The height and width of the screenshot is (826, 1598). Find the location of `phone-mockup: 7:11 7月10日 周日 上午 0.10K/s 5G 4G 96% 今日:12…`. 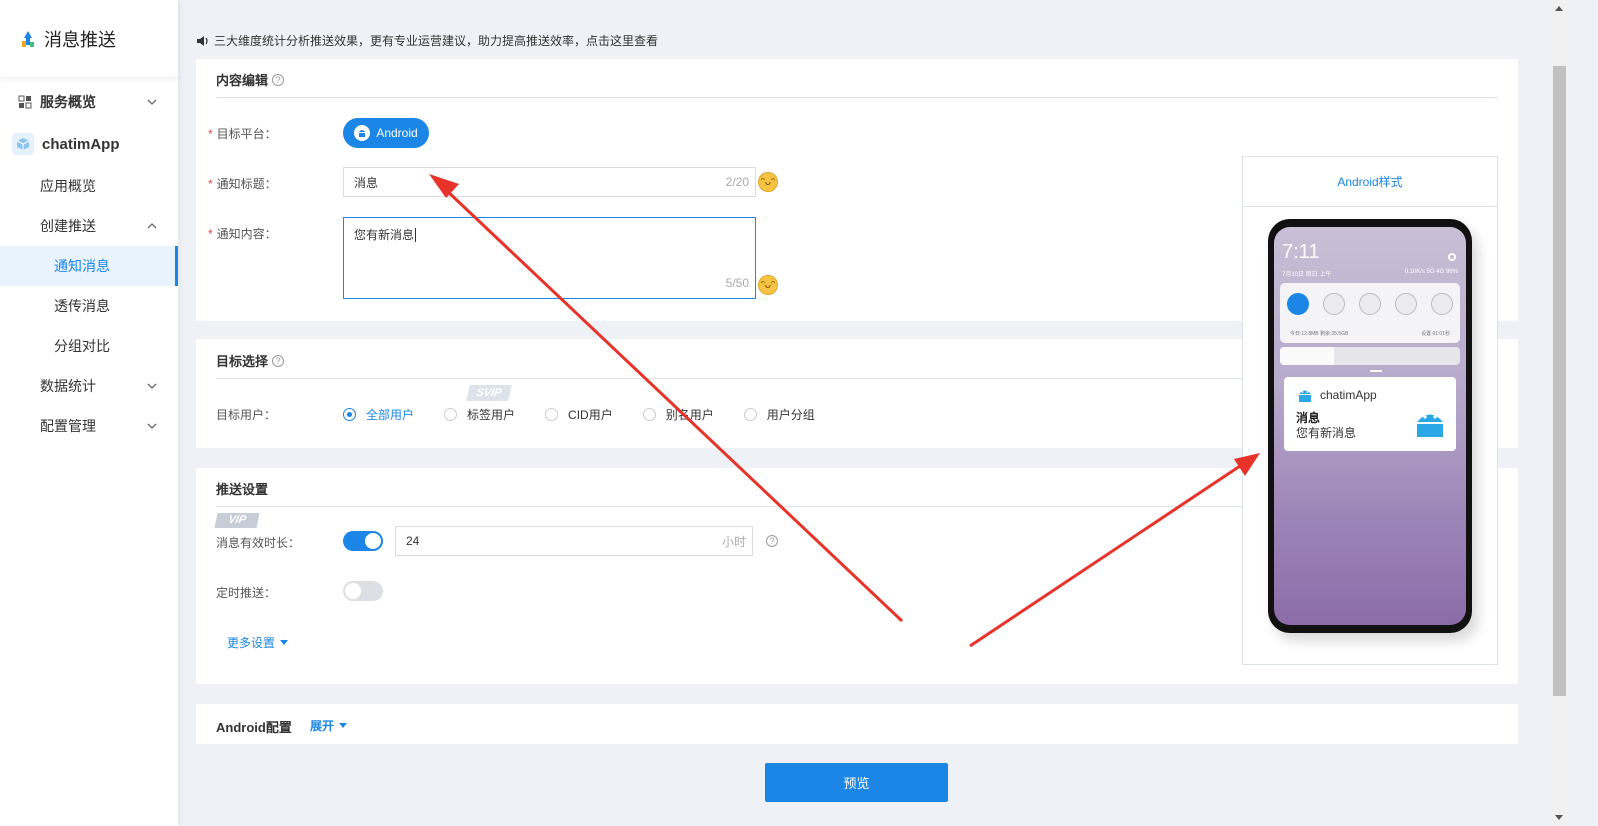

phone-mockup: 7:11 7月10日 周日 上午 0.10K/s 5G 4G 96% 今日:12… is located at coordinates (1370, 426).